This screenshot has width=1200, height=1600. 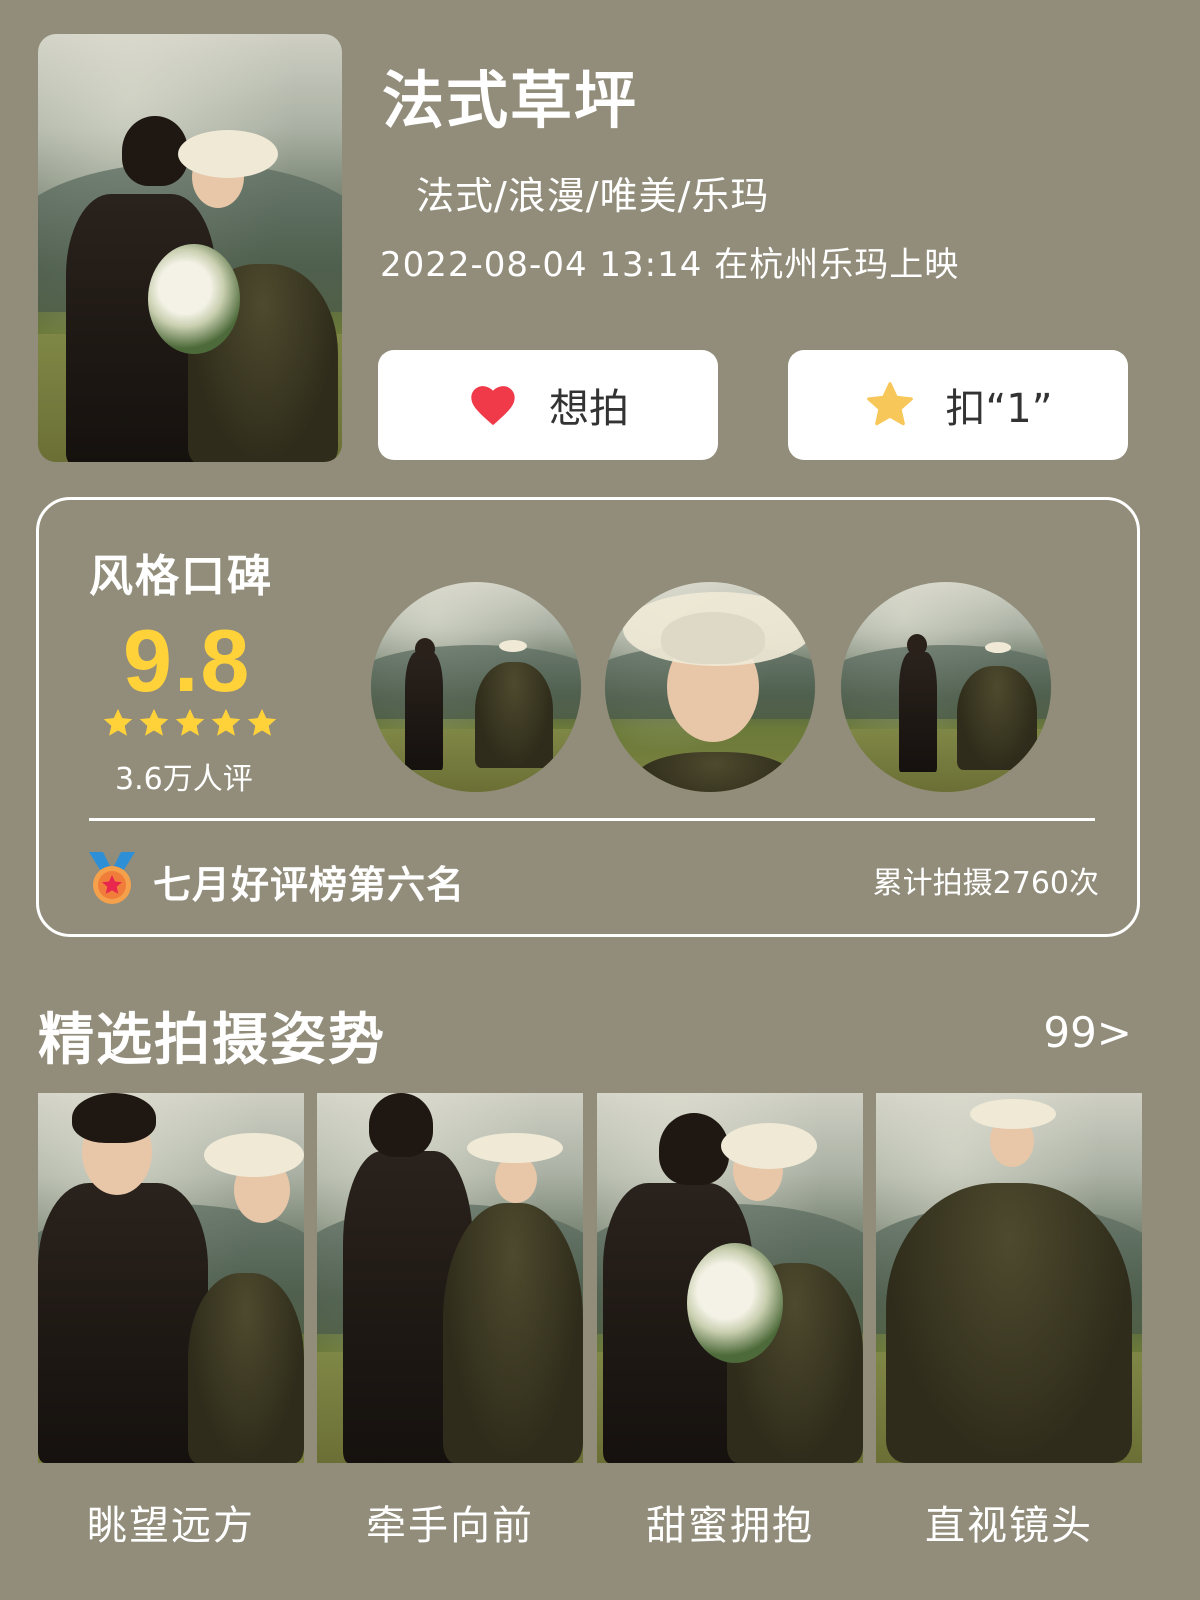 I want to click on shoot-count: 累计拍摄2760次, so click(x=985, y=883).